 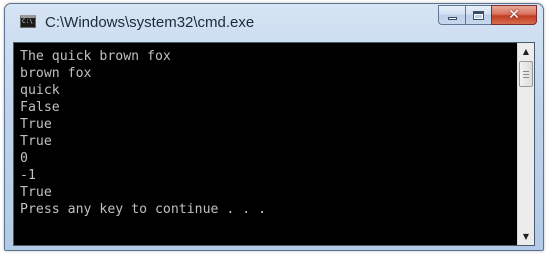 What do you see at coordinates (56, 73) in the screenshot?
I see `console-line: brown fox` at bounding box center [56, 73].